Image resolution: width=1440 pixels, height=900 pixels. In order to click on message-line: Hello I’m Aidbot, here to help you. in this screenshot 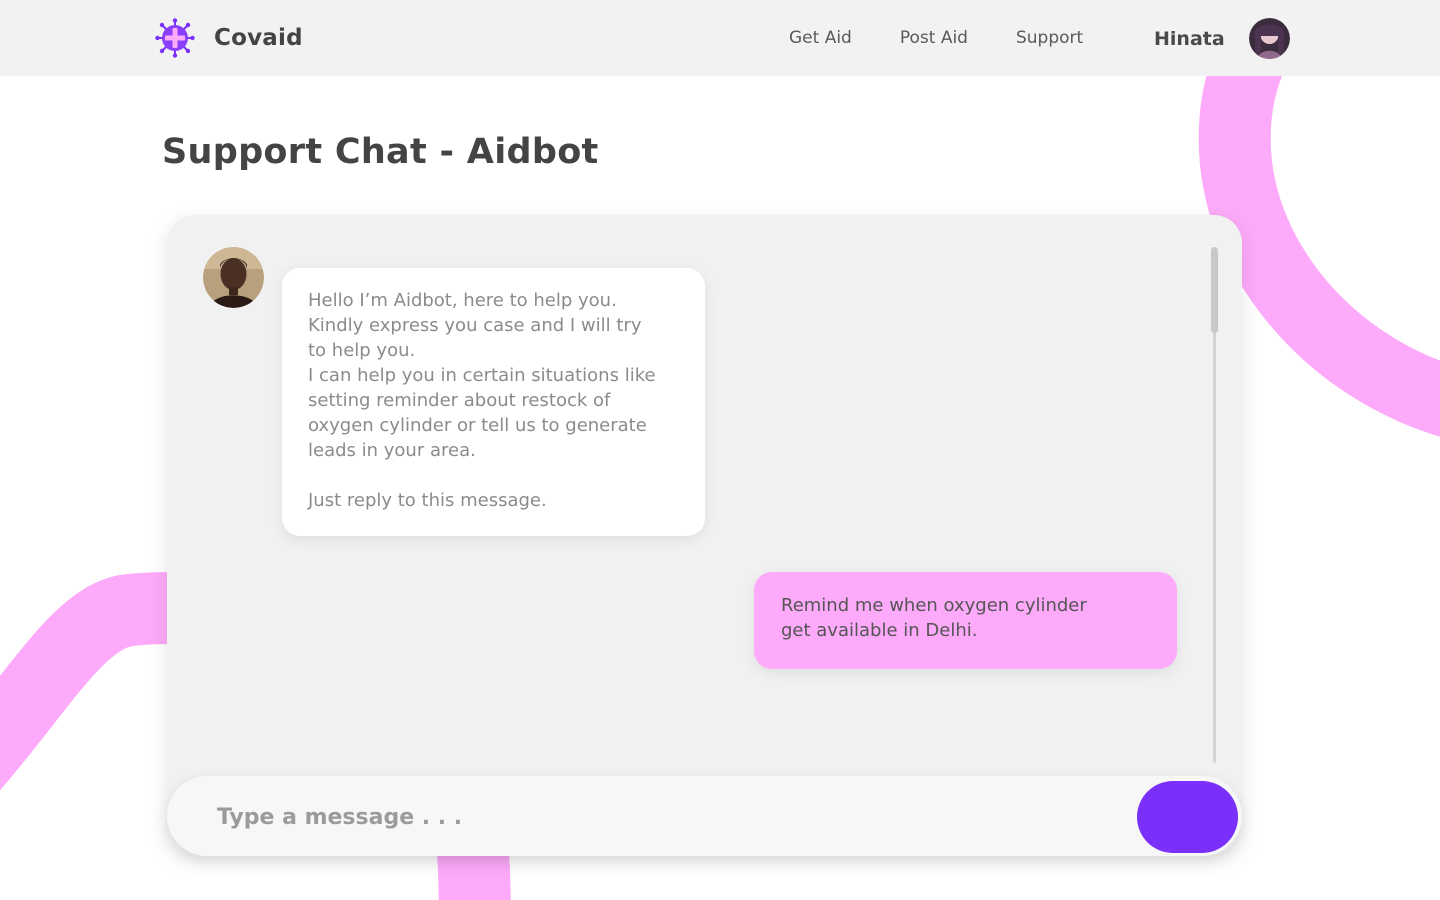, I will do `click(462, 300)`.